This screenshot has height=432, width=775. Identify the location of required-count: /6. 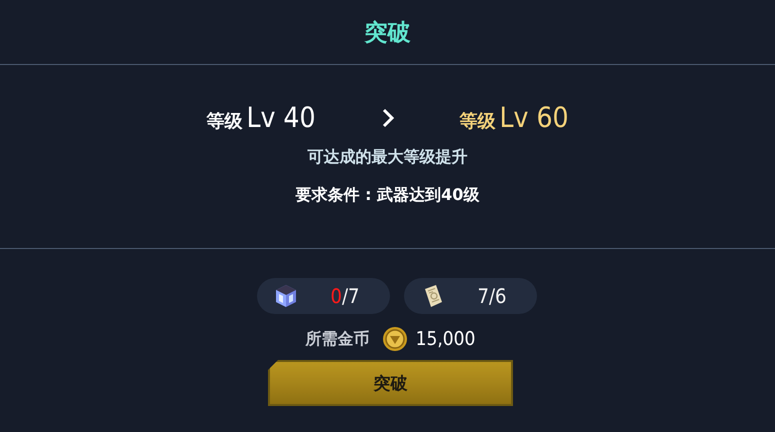
(497, 296).